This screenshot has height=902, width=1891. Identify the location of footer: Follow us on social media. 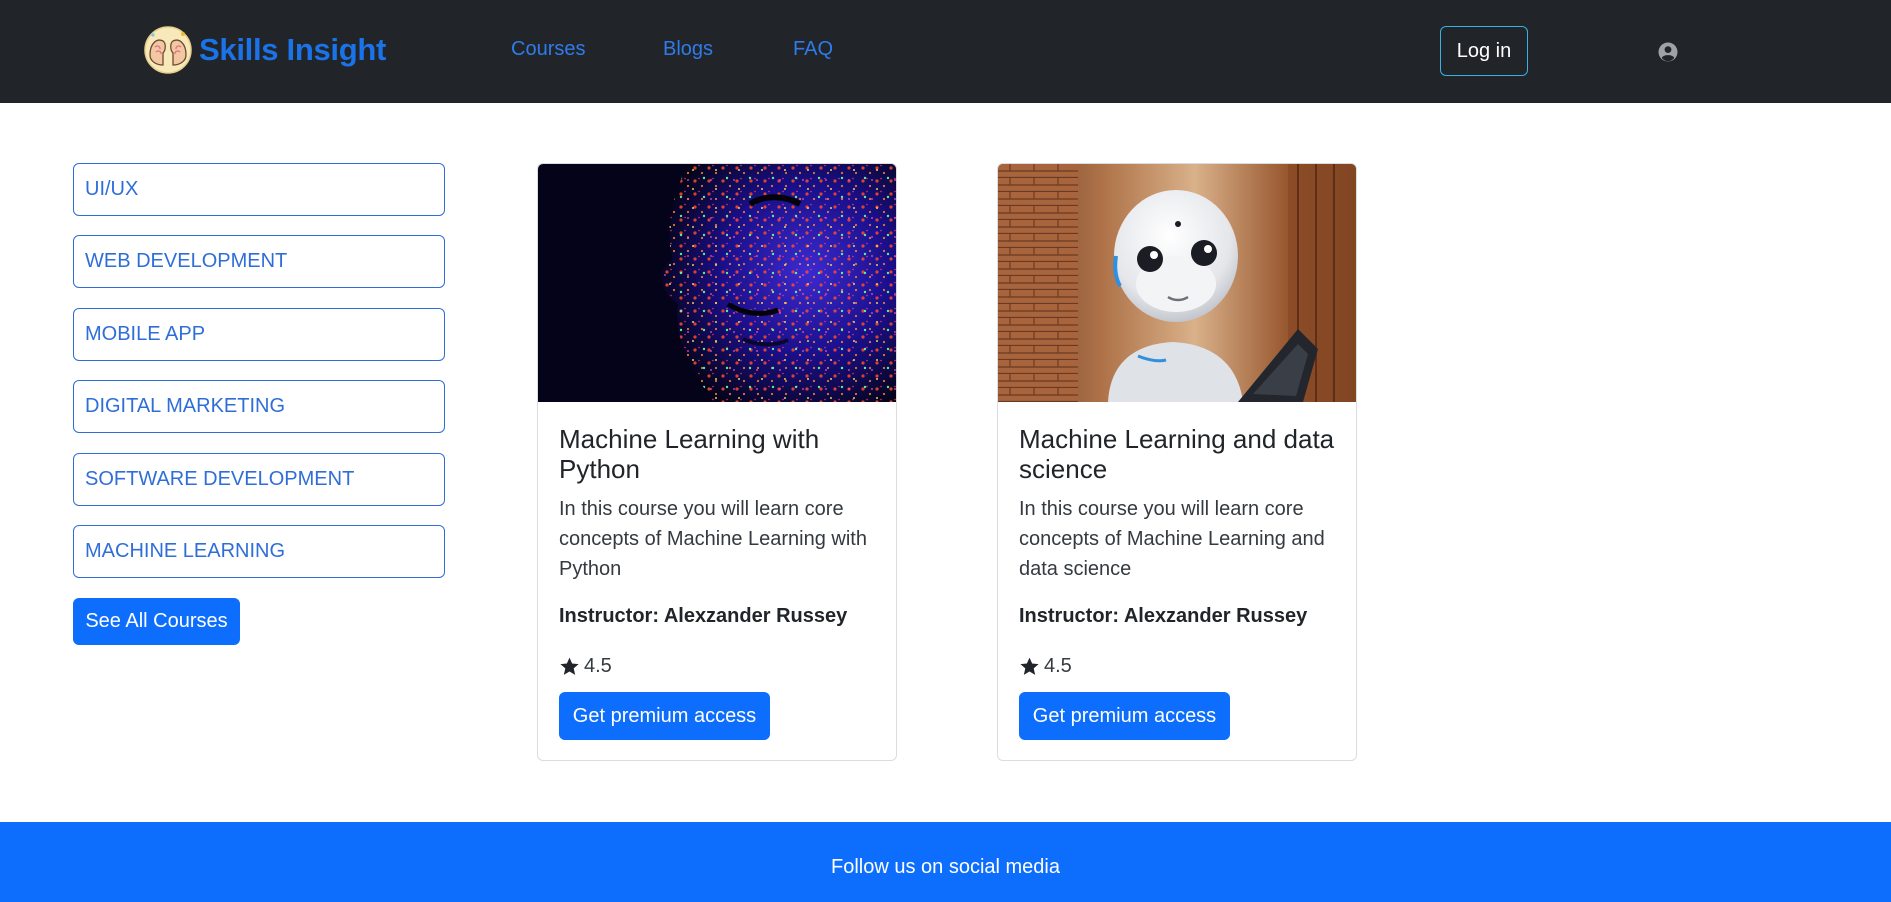
(945, 862).